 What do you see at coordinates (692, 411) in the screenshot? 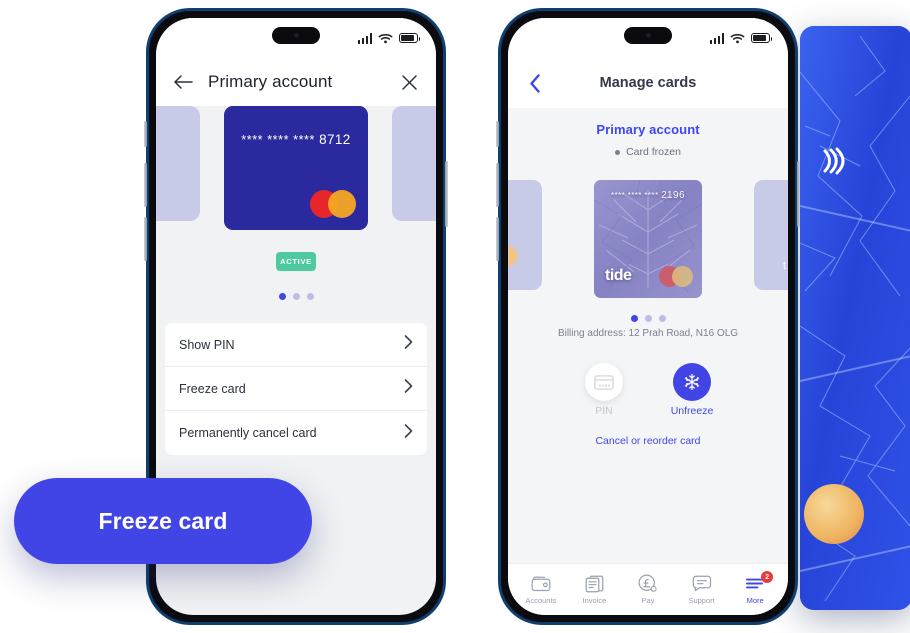
I see `action-label: Unfreeze` at bounding box center [692, 411].